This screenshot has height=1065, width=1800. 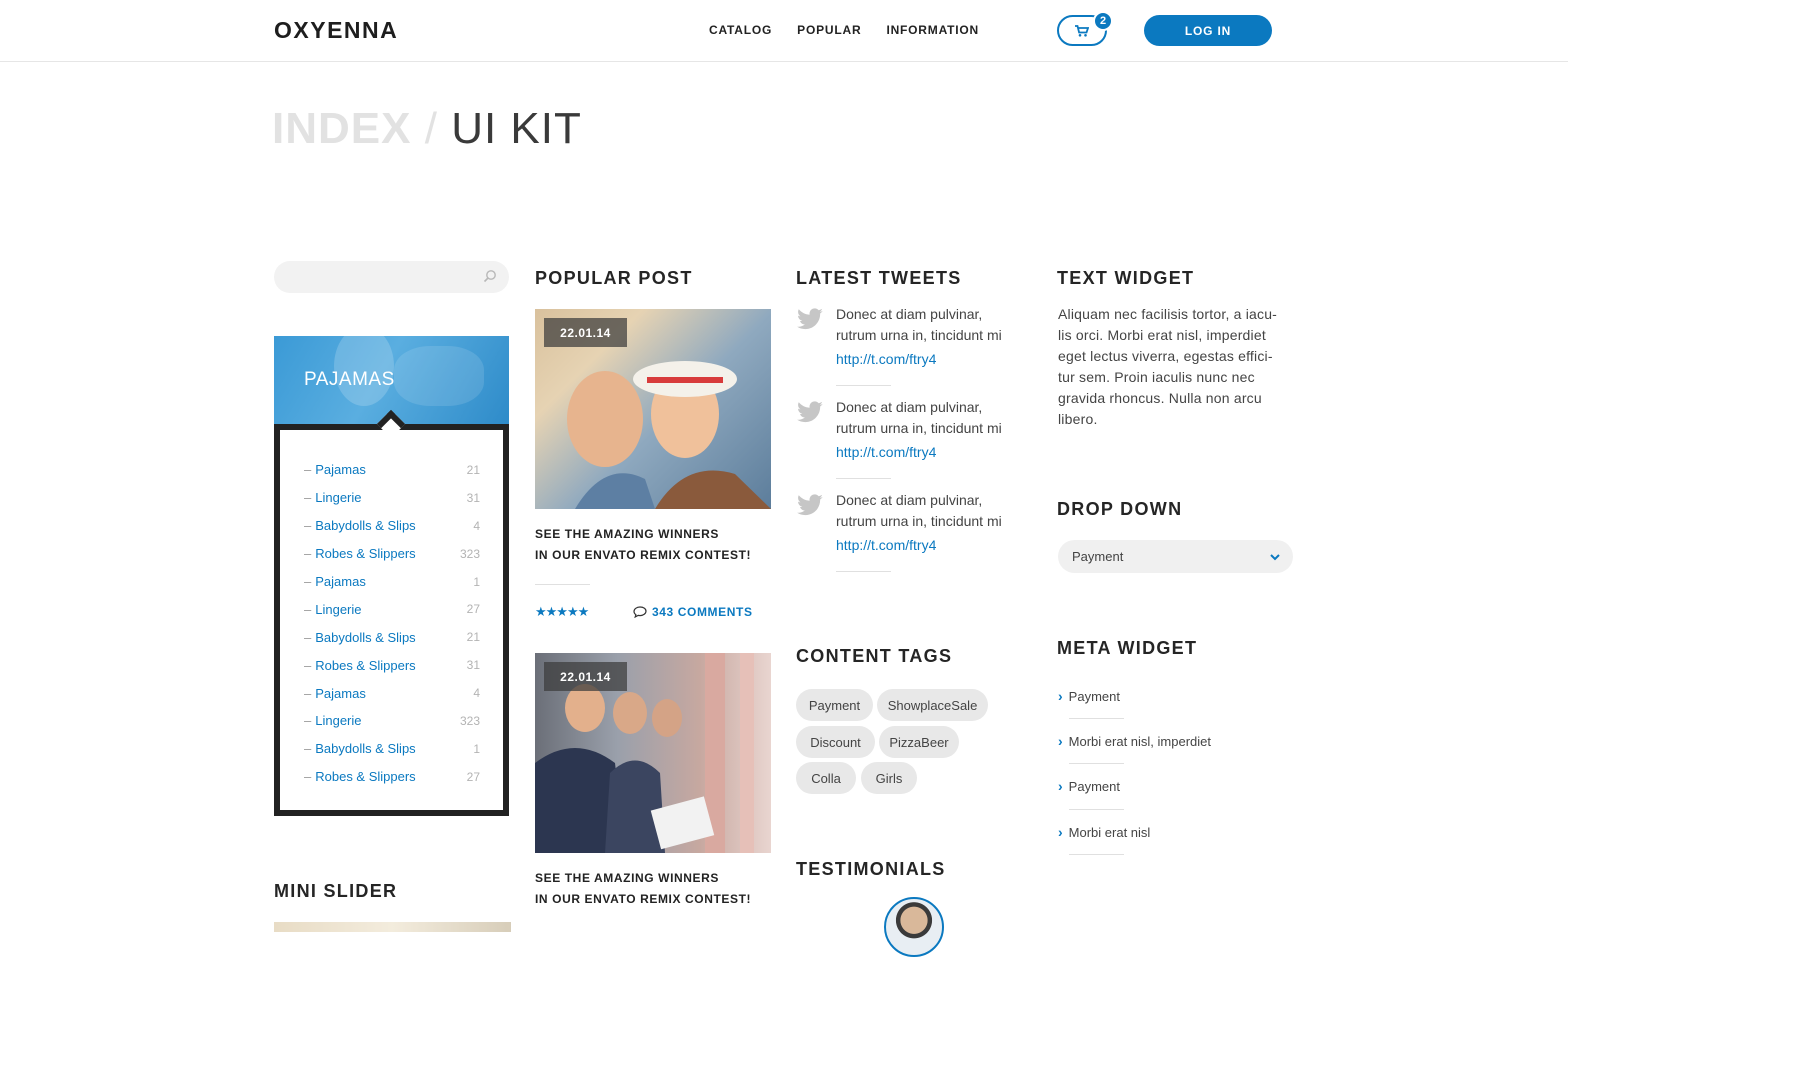 I want to click on tag-colla: Colla, so click(x=826, y=778).